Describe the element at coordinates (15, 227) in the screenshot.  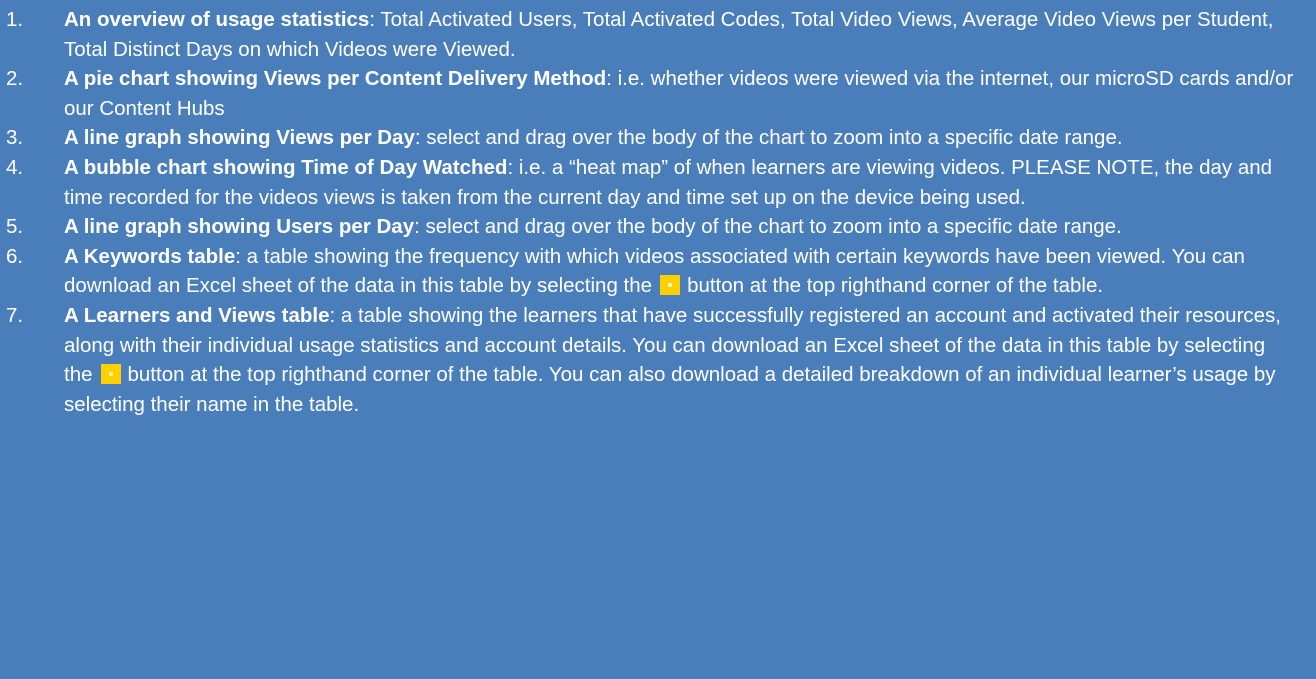
I see `list-item-number: 5.` at that location.